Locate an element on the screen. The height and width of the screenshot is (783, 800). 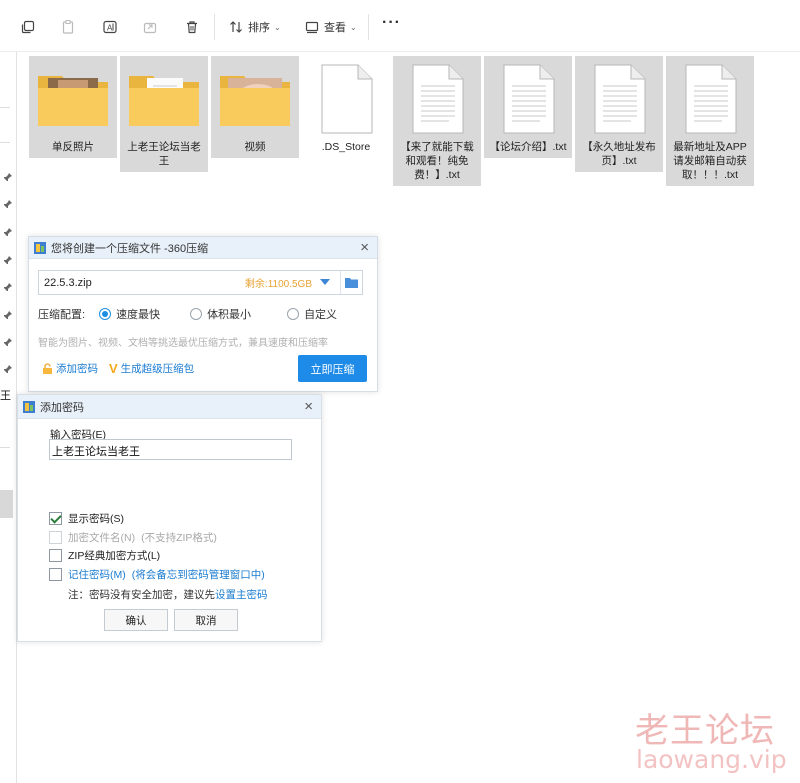
dialog-titlebar: 添加密码 × is located at coordinates (169, 407).